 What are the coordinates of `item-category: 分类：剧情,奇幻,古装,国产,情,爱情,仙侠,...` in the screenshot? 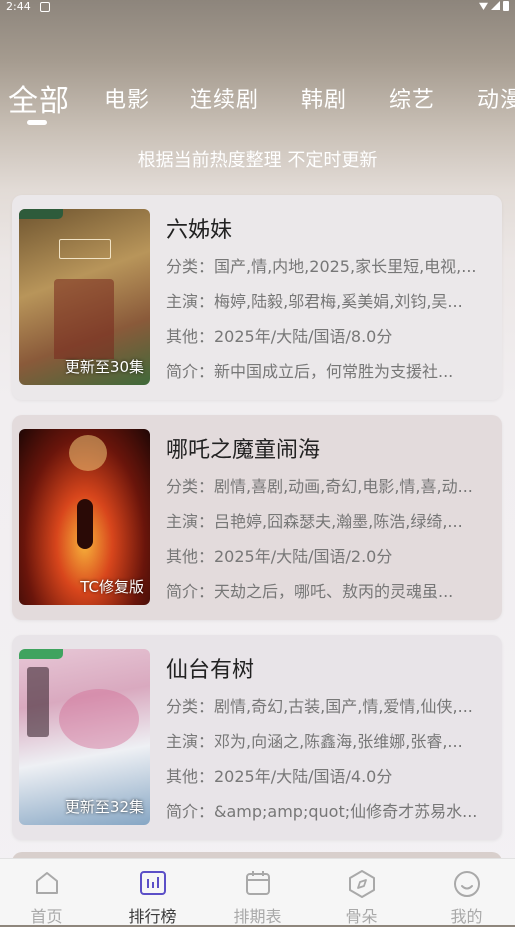 It's located at (319, 706).